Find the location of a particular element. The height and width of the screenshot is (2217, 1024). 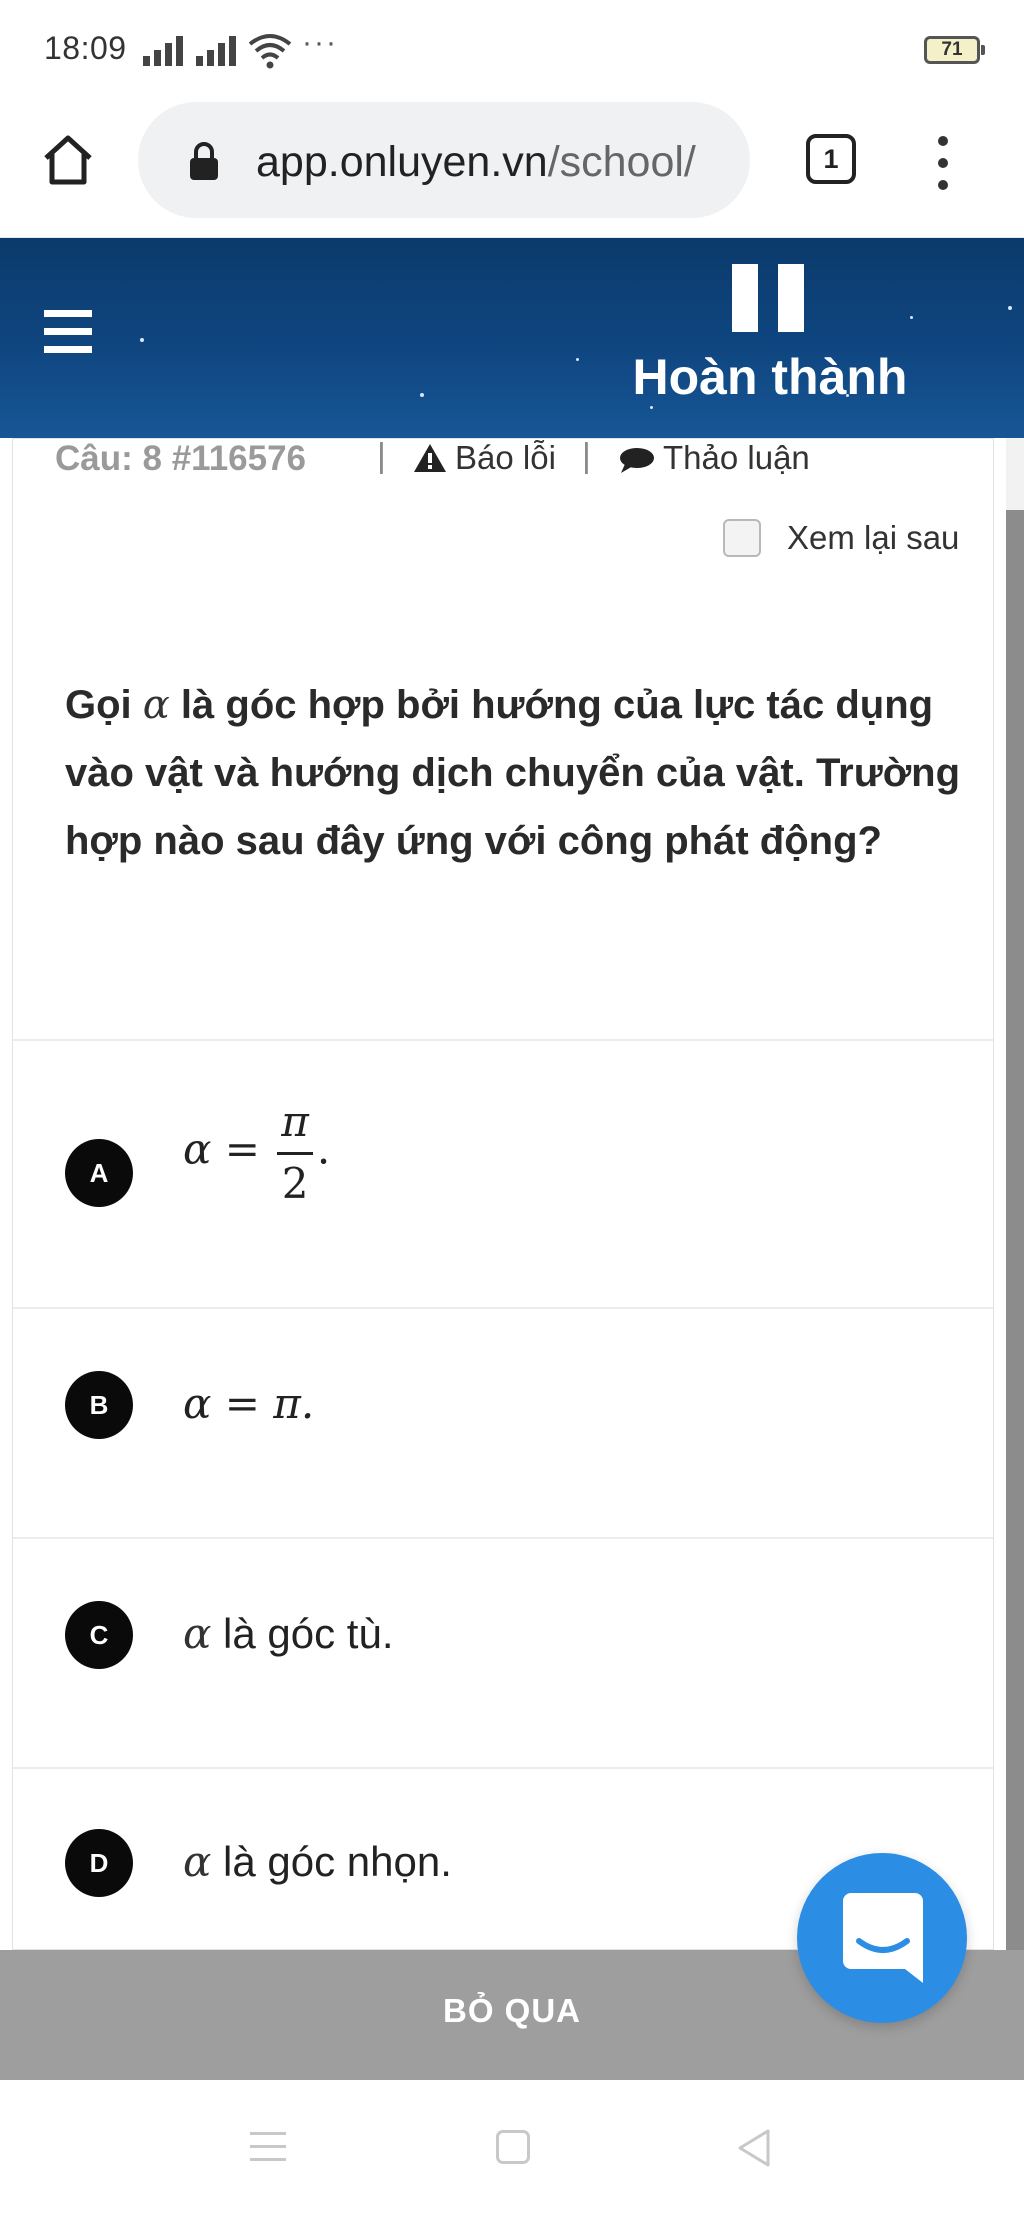

lock-icon is located at coordinates (204, 161).